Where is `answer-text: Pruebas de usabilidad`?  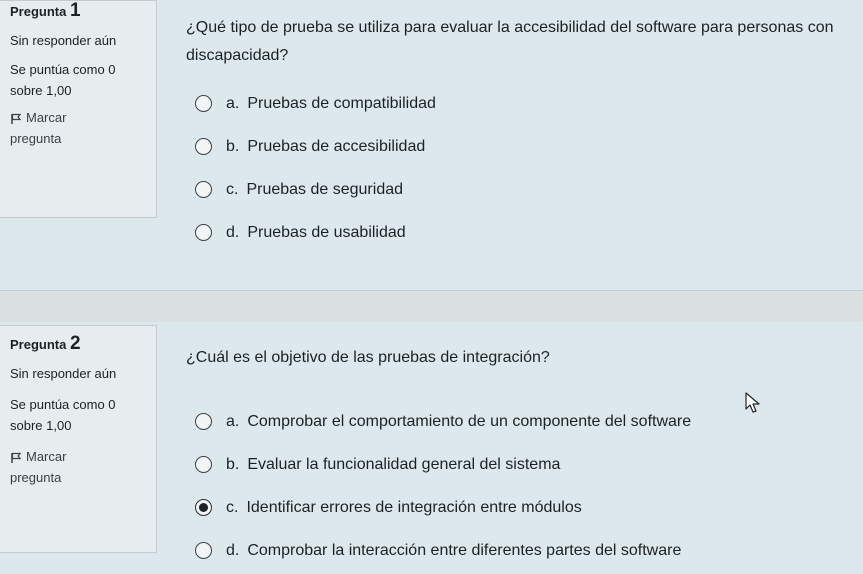 answer-text: Pruebas de usabilidad is located at coordinates (326, 232).